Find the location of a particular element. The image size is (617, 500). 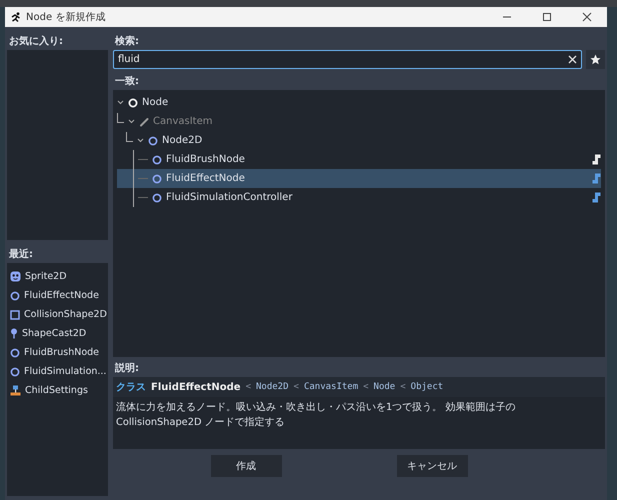

square-icon is located at coordinates (15, 315).